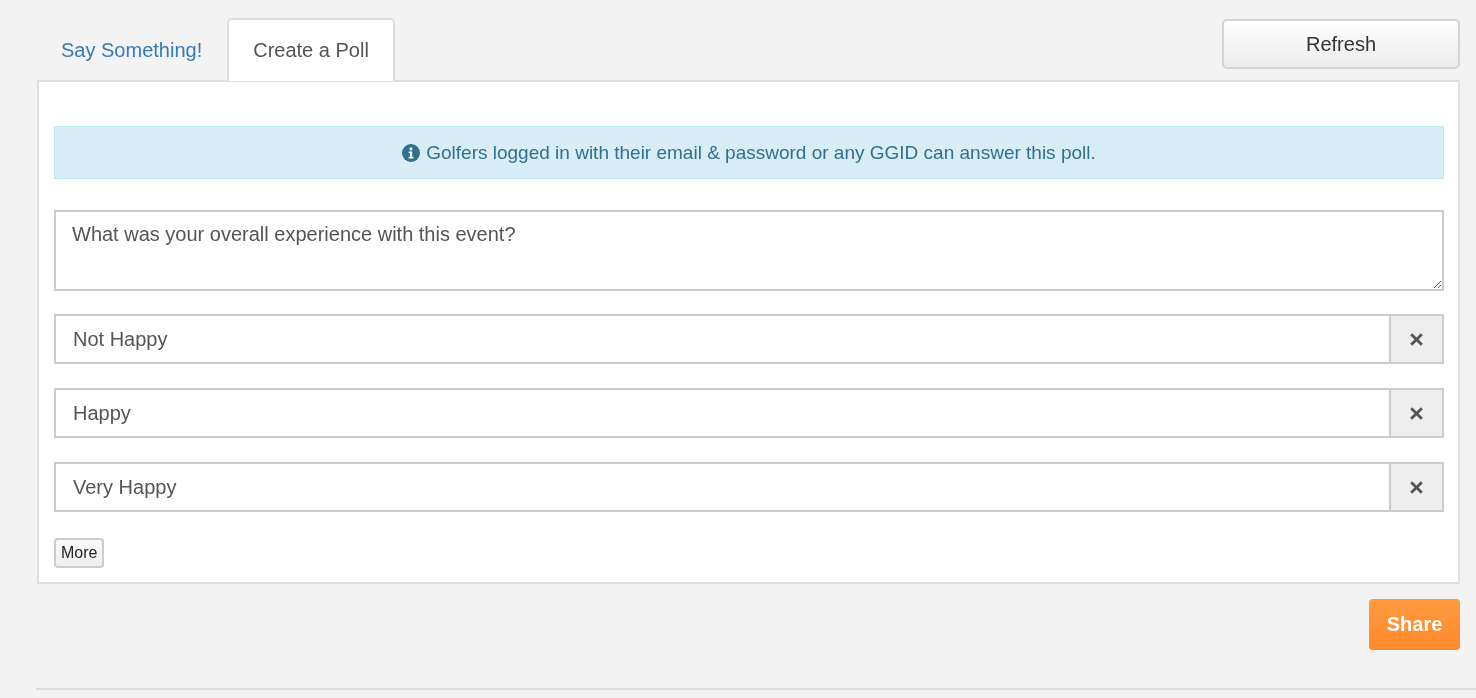  I want to click on more-button: More, so click(79, 553).